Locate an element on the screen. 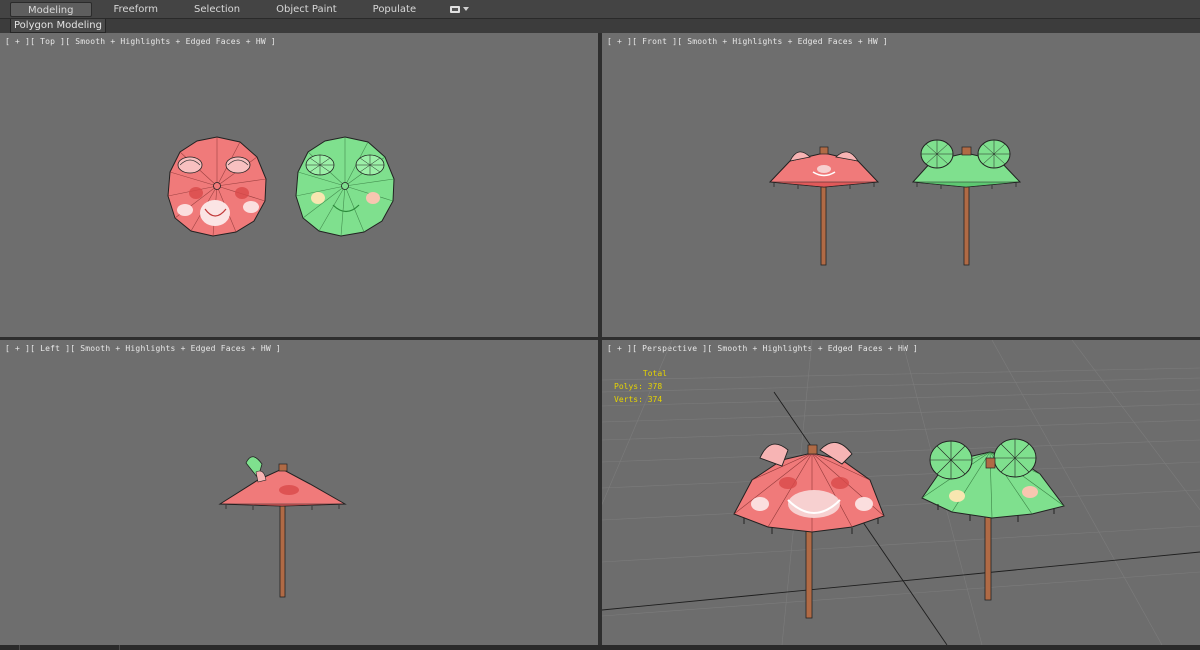 This screenshot has height=650, width=1200. green-umbrella-perspective is located at coordinates (993, 519).